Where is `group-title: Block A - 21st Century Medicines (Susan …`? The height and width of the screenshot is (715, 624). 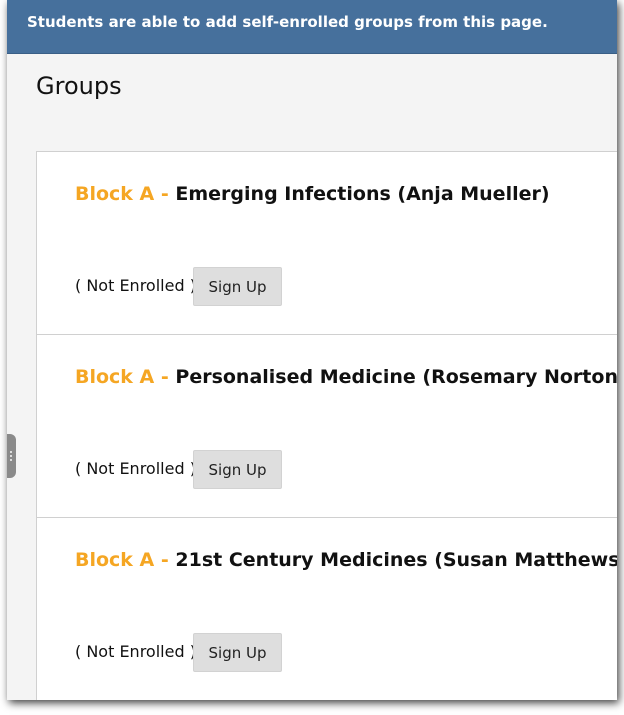 group-title: Block A - 21st Century Medicines (Susan … is located at coordinates (346, 560).